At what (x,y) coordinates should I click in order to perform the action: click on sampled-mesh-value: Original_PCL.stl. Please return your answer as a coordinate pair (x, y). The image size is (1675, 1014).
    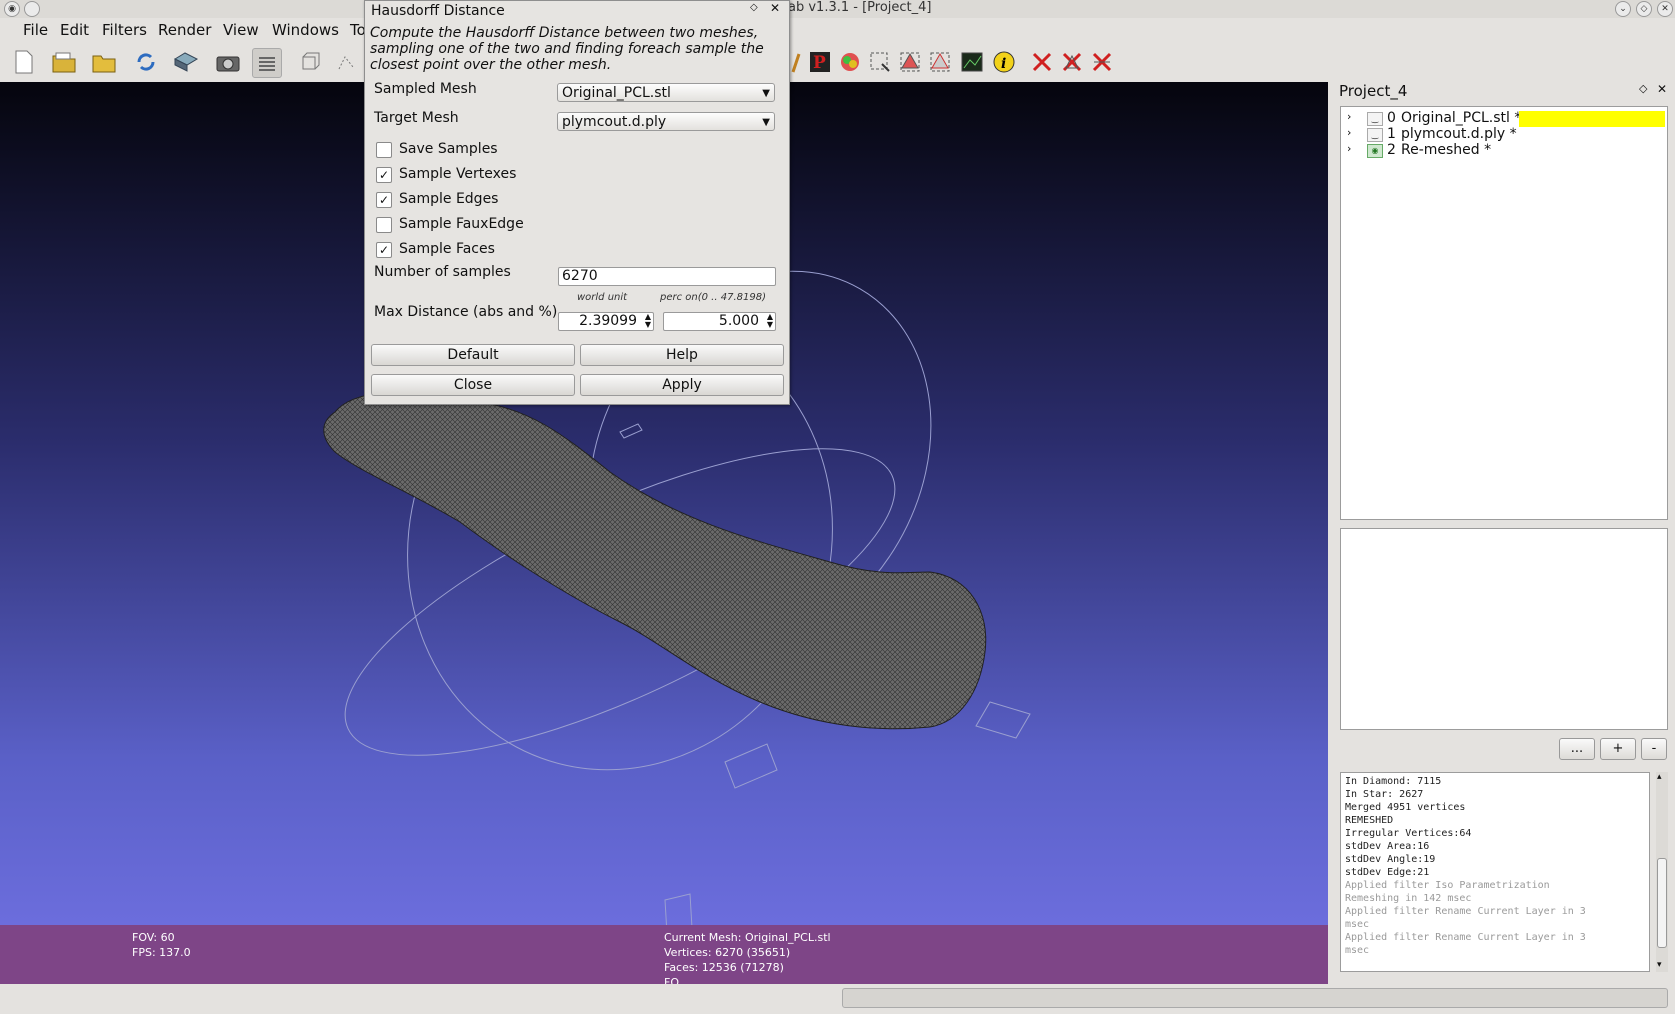
    Looking at the image, I should click on (616, 93).